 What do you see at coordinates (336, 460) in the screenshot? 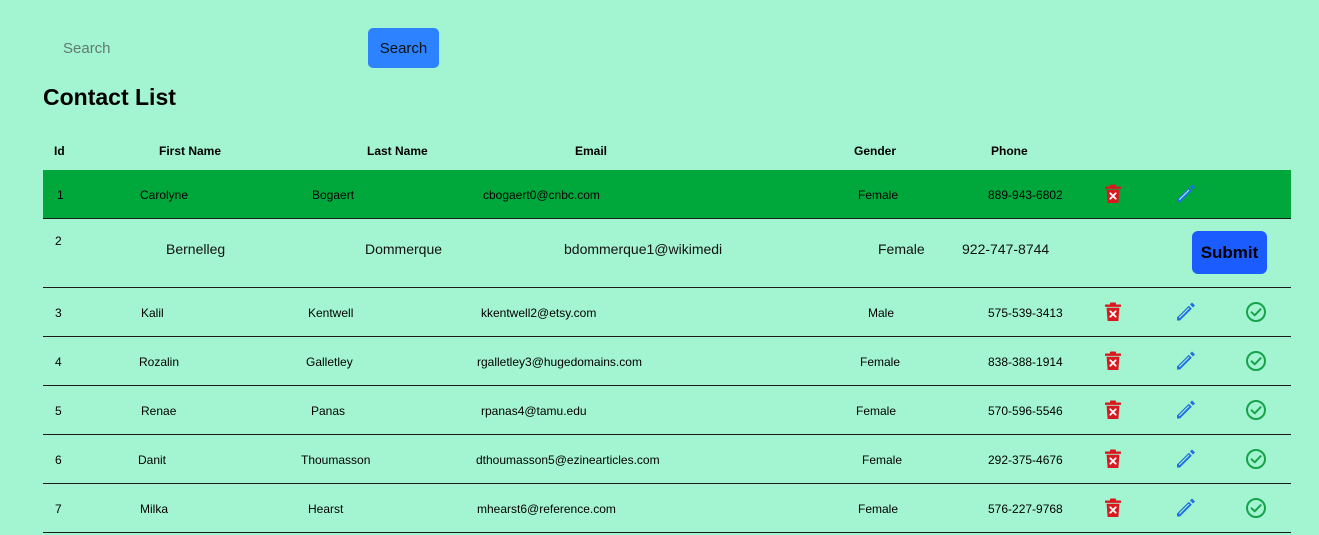
I see `cell-last-name: Thoumasson` at bounding box center [336, 460].